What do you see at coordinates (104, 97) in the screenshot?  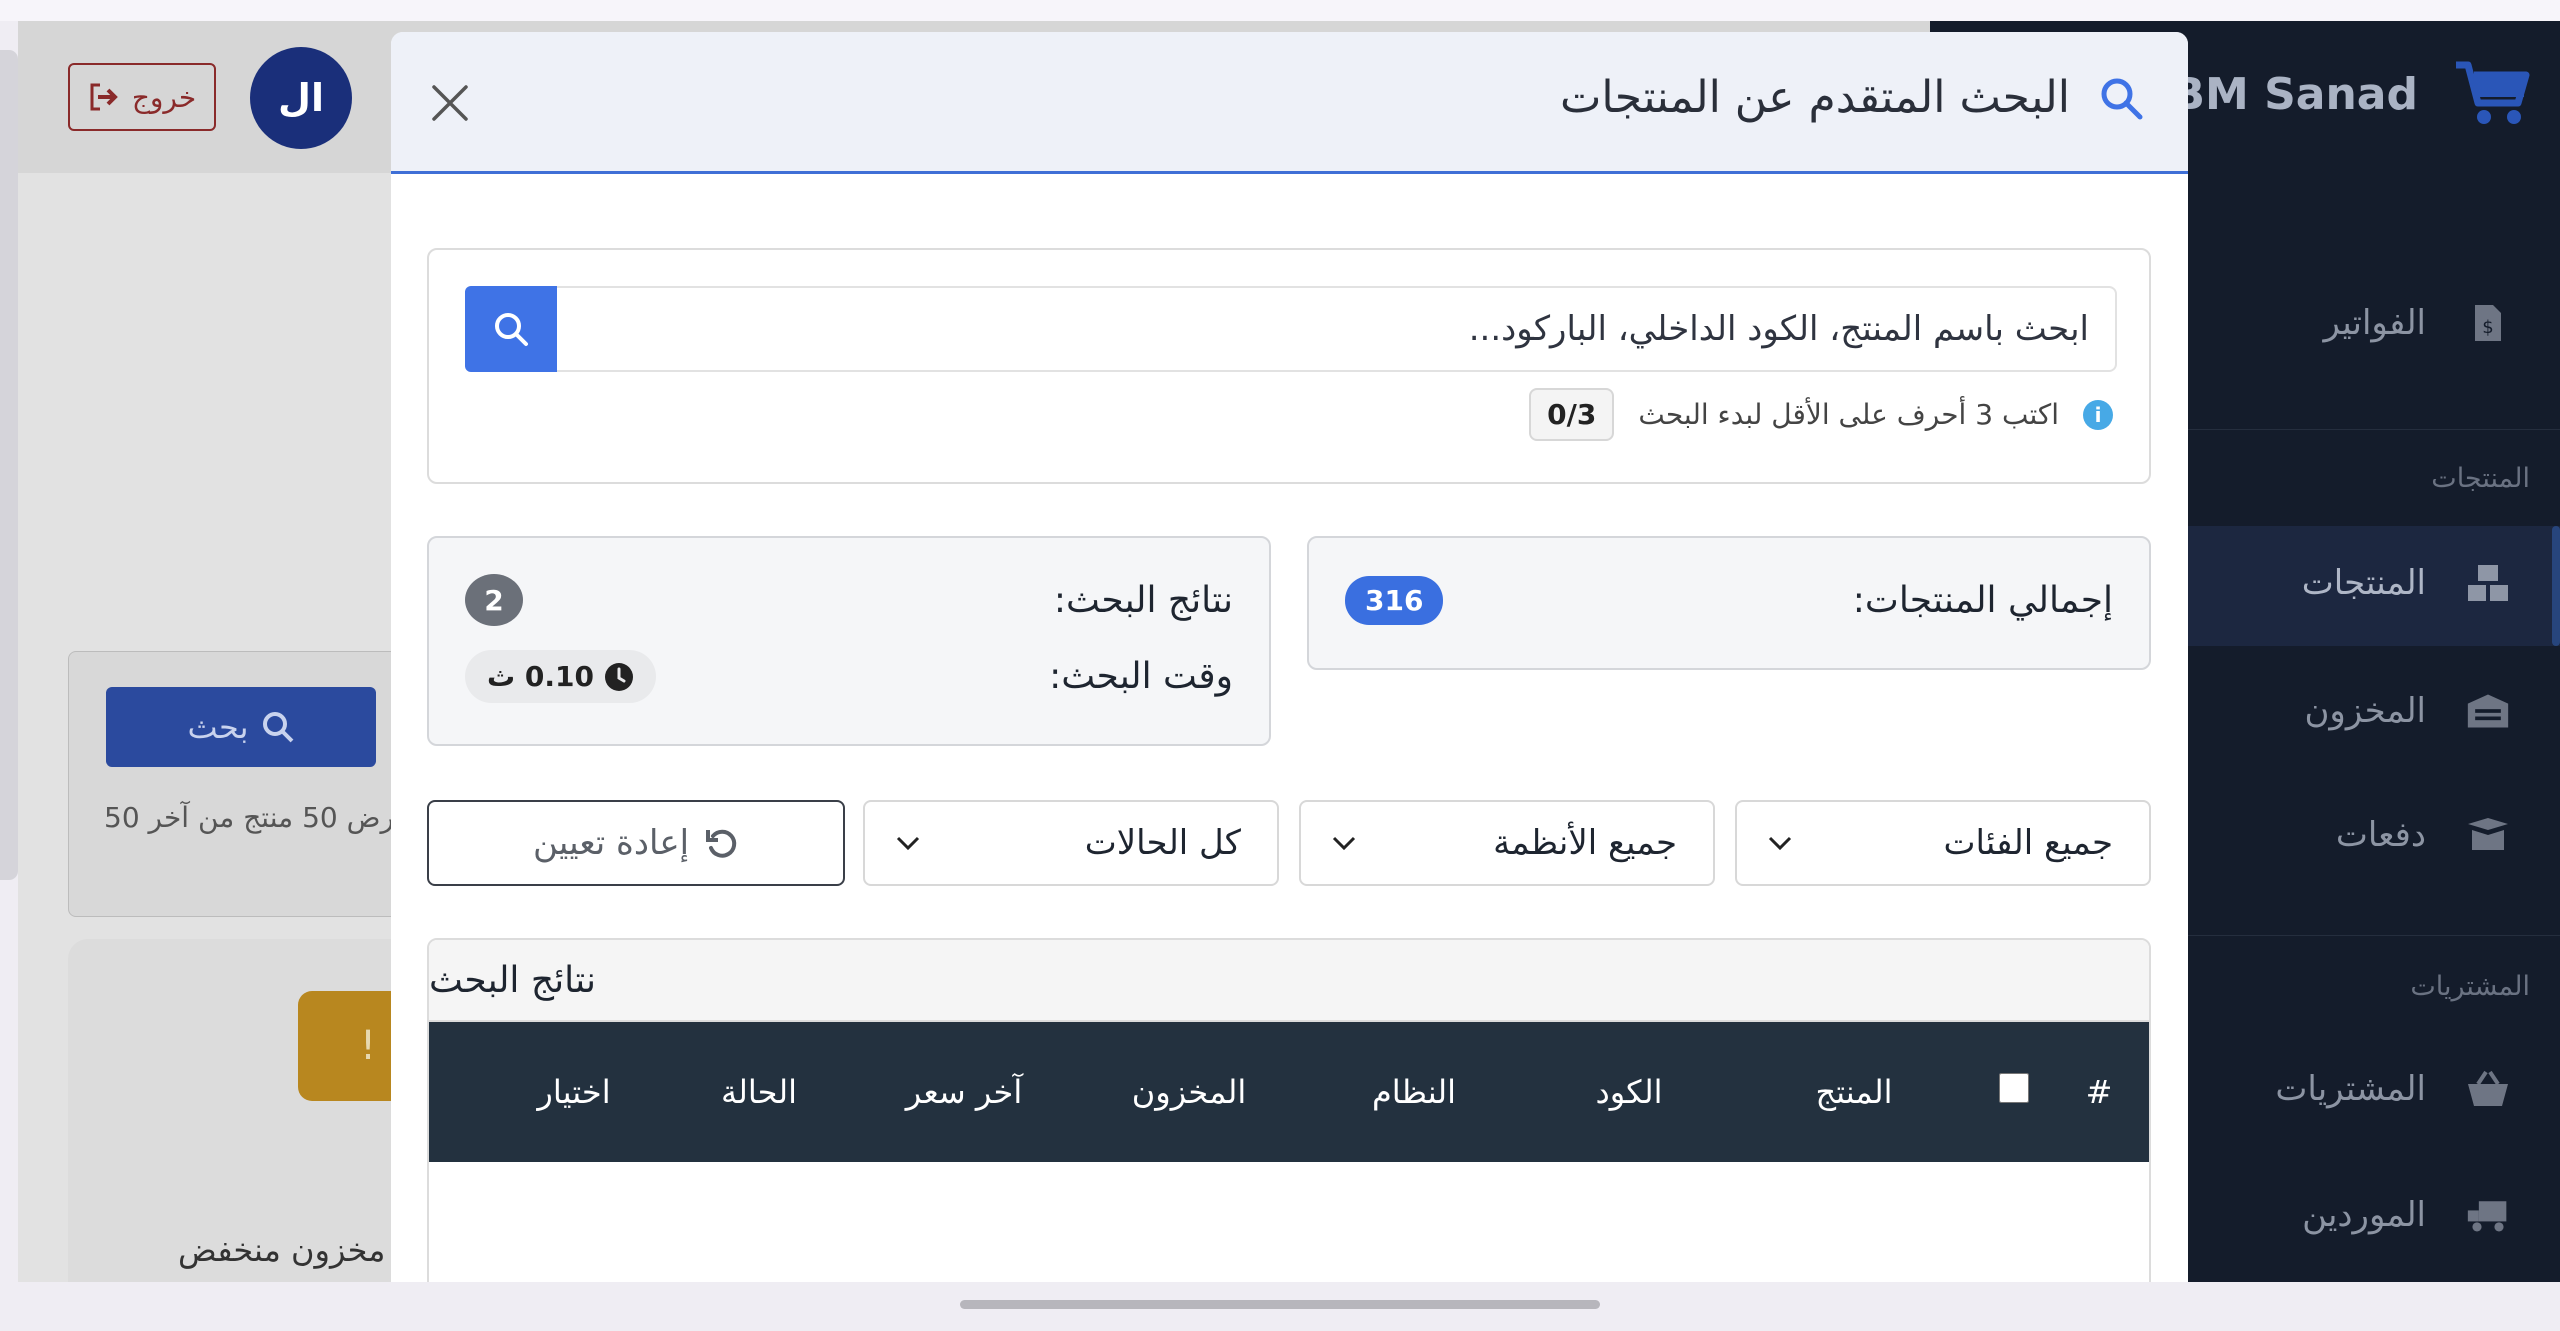 I see `sign-out-icon` at bounding box center [104, 97].